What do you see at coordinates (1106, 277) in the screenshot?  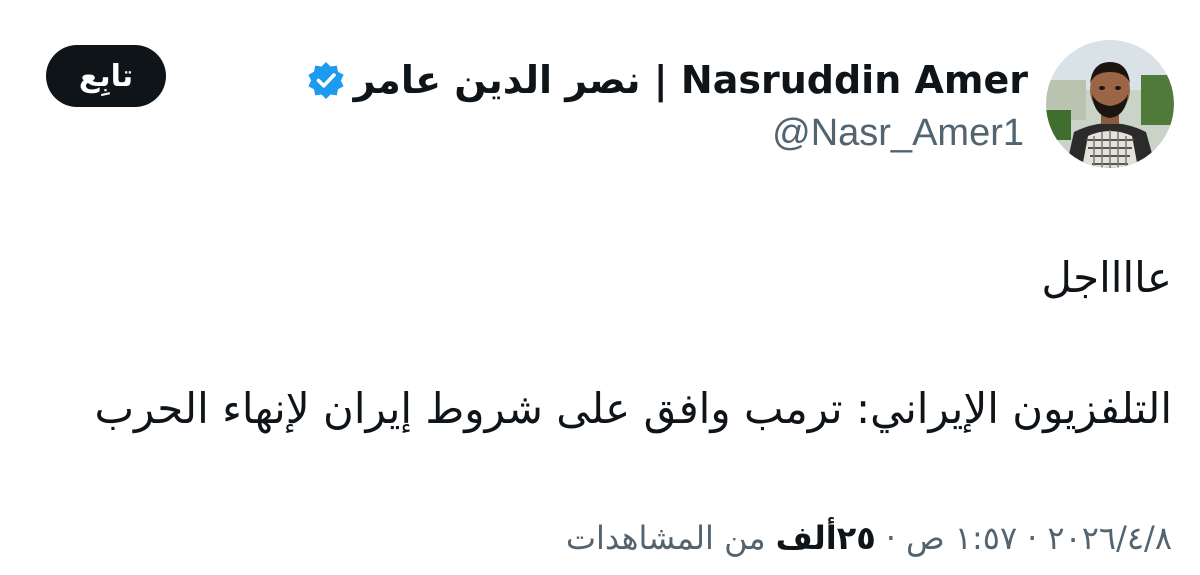 I see `tweet-text-line-1: عااااجل` at bounding box center [1106, 277].